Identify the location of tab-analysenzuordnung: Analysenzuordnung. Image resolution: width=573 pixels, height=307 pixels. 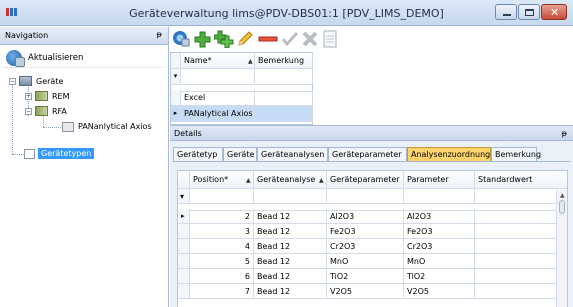
(449, 154).